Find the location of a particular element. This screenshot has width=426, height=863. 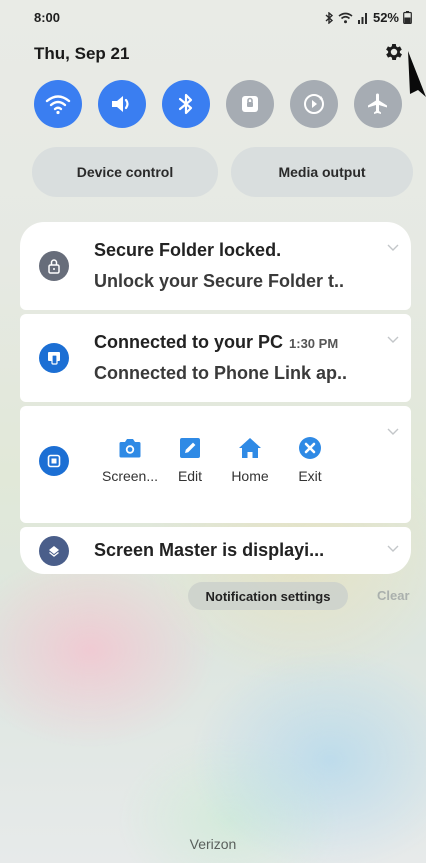

home-icon is located at coordinates (250, 448).